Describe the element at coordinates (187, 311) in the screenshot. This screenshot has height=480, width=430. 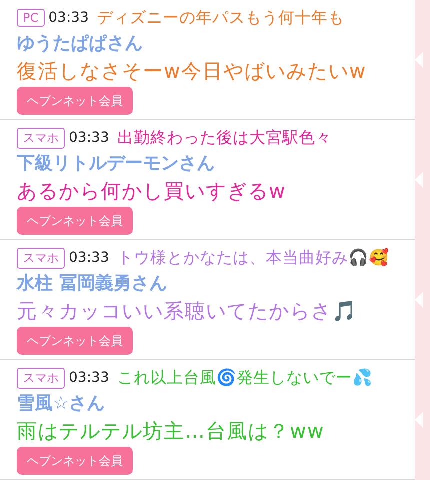
I see `overlay-comment: 元々カッコいい系聴いてたからさ🎵` at that location.